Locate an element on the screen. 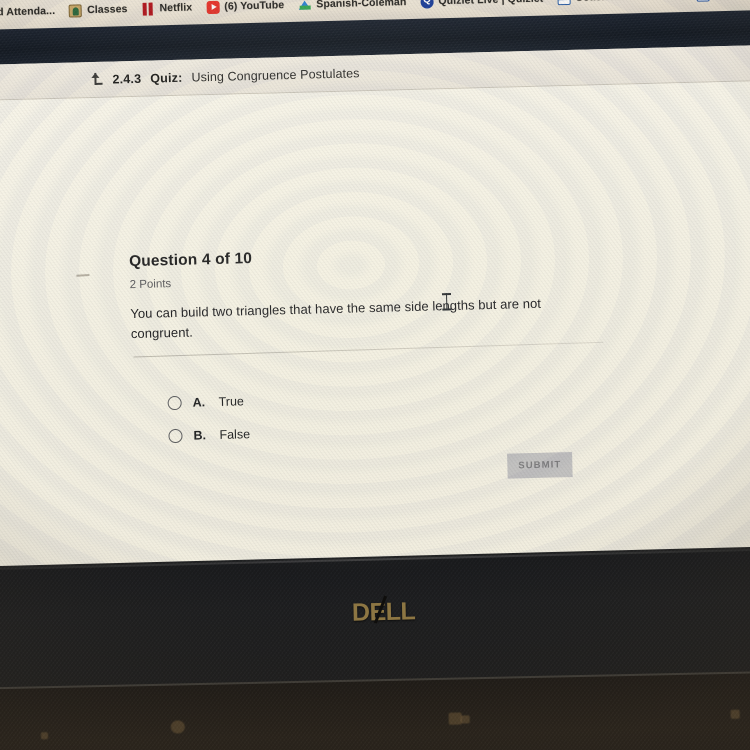 This screenshot has height=750, width=750. youtube-icon is located at coordinates (213, 7).